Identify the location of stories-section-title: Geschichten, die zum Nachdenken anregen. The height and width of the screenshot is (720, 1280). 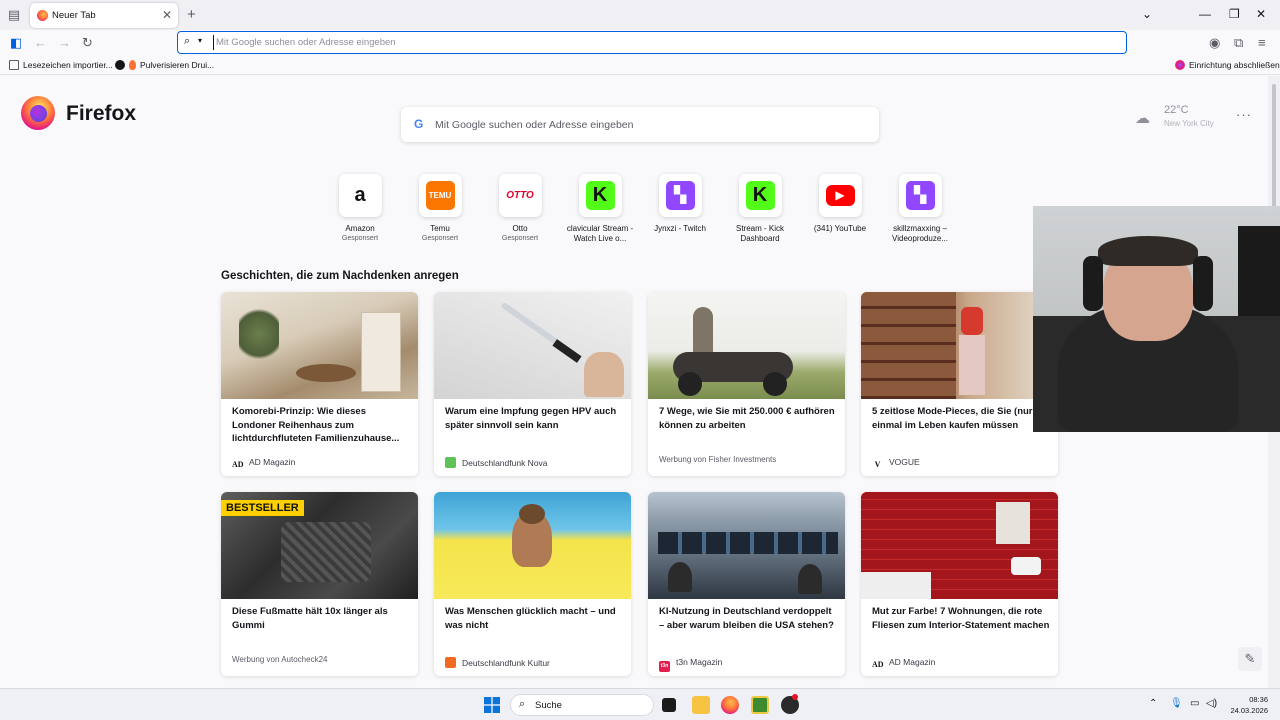
(340, 276).